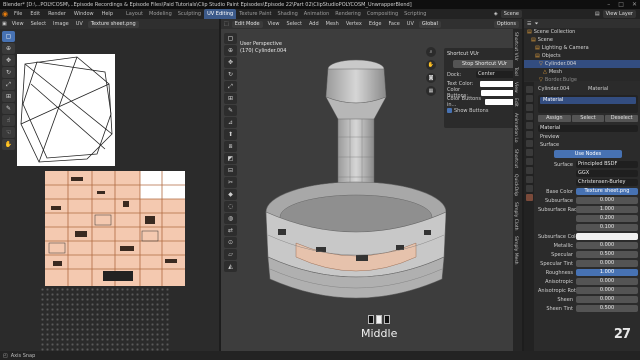  What do you see at coordinates (588, 118) in the screenshot?
I see `select-button: Select` at bounding box center [588, 118].